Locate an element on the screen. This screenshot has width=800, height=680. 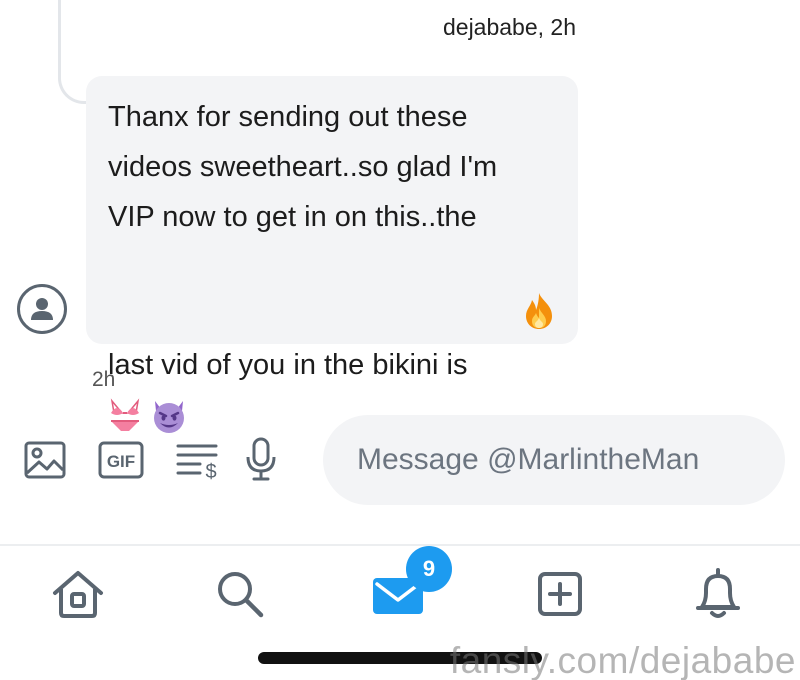
messages-count-badge: 9 is located at coordinates (429, 569).